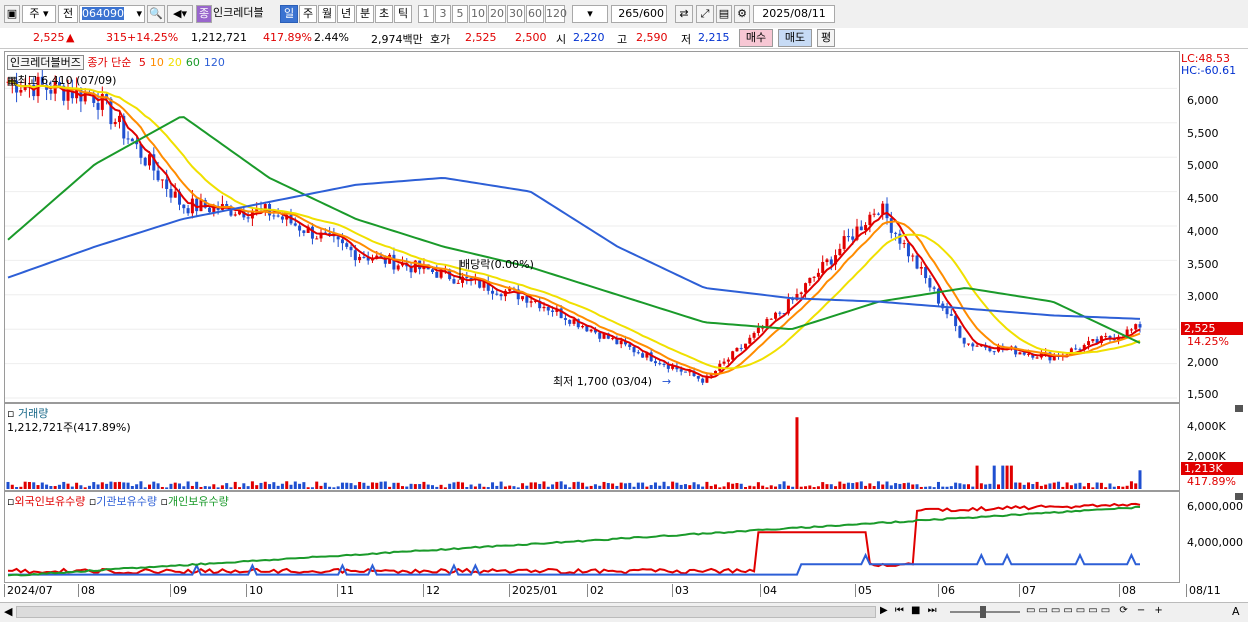 The width and height of the screenshot is (1248, 622). I want to click on holding-pane: ▫외국인보유수량 ▫기관보유수량 ▫개인보유수량, so click(592, 537).